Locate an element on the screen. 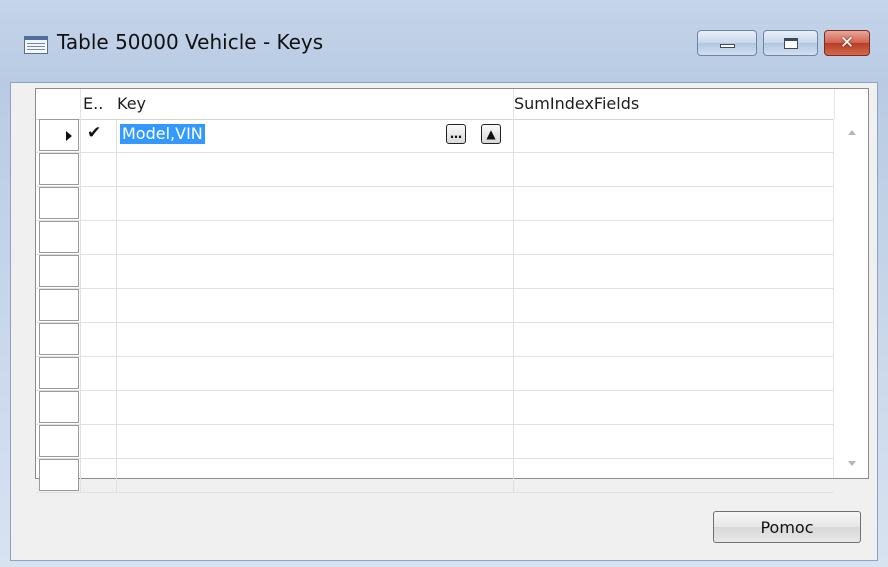 Image resolution: width=888 pixels, height=567 pixels. title-bar: Table 50000 Vehicle - Keys ✕ is located at coordinates (444, 41).